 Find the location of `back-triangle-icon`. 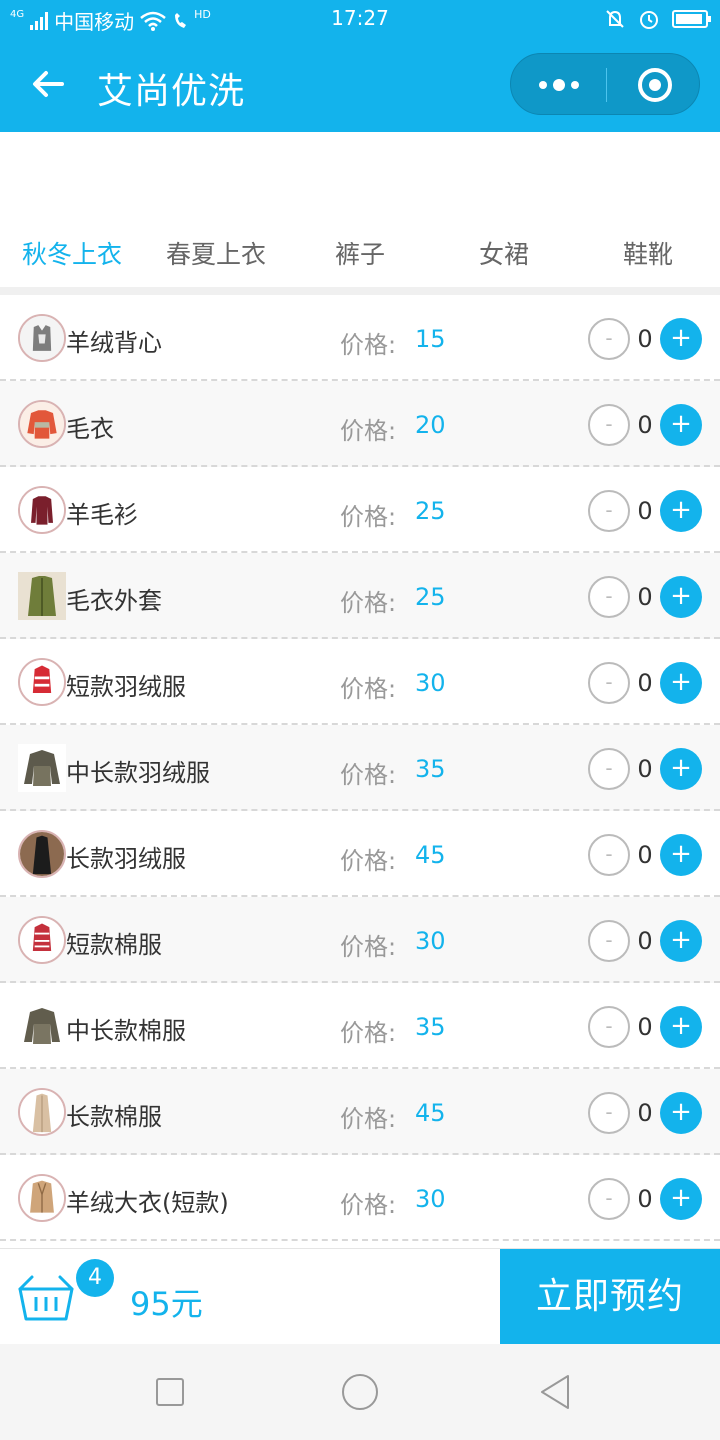

back-triangle-icon is located at coordinates (556, 1392).